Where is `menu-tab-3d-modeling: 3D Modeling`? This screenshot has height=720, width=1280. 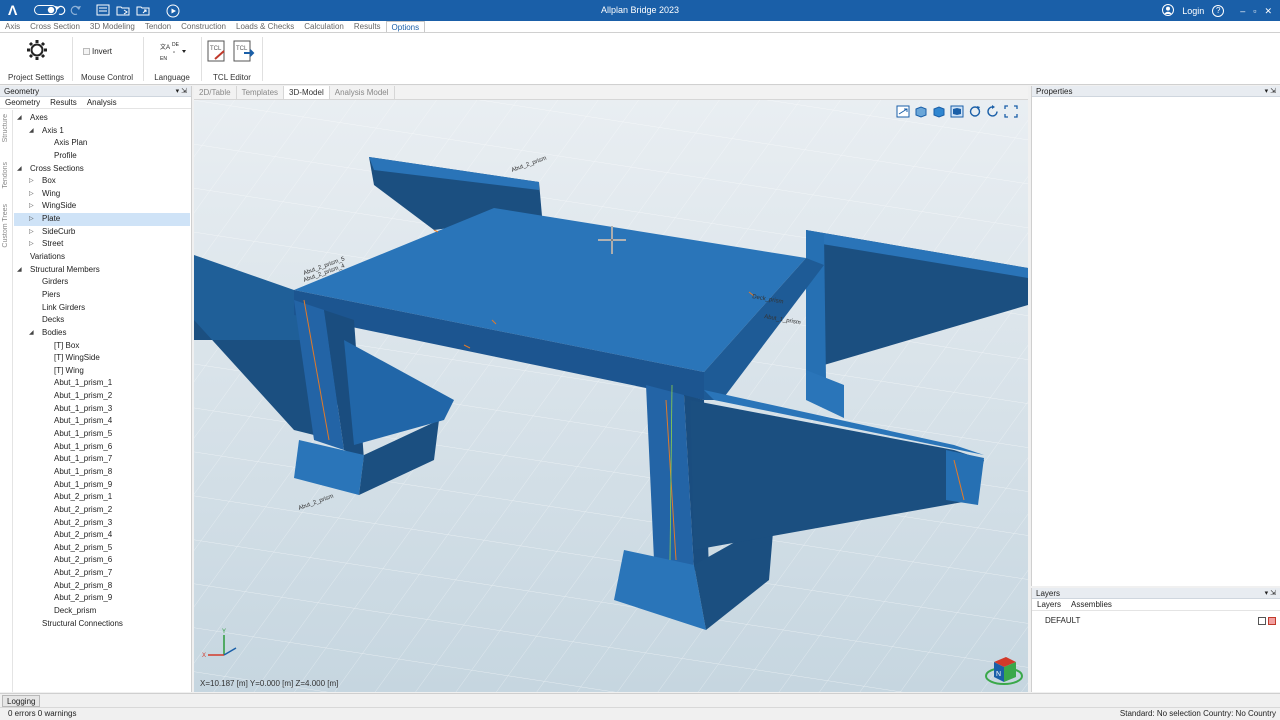 menu-tab-3d-modeling: 3D Modeling is located at coordinates (112, 26).